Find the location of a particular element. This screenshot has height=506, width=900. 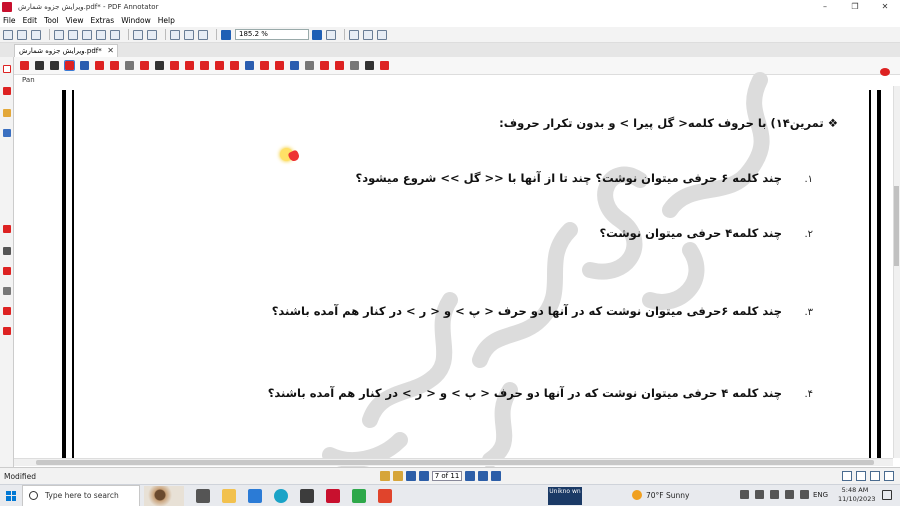

camtasia-icon is located at coordinates (359, 495).